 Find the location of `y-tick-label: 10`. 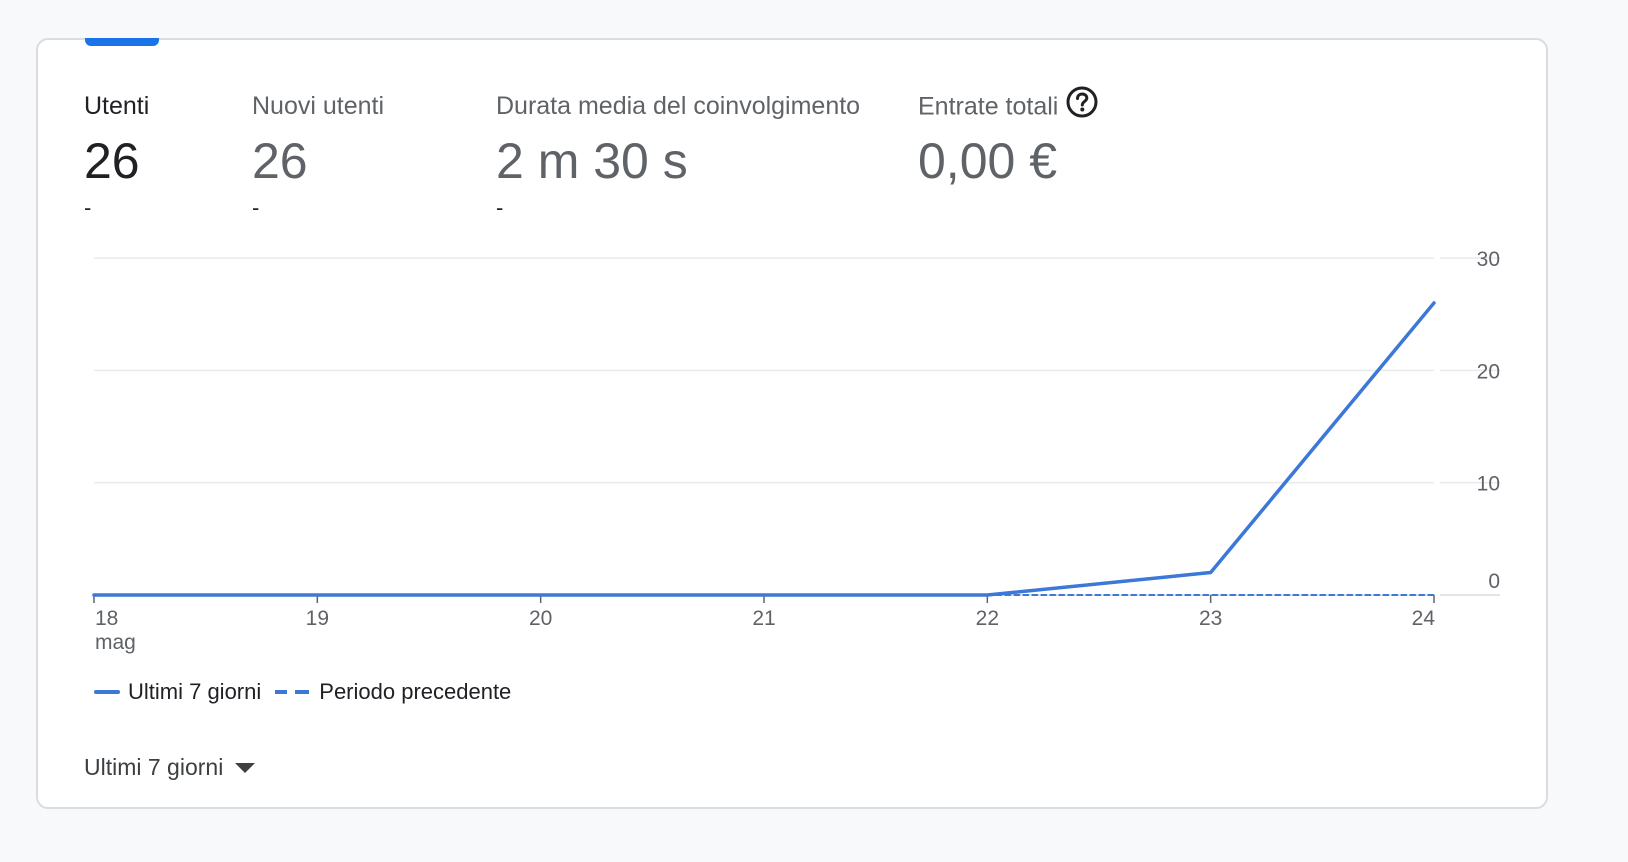

y-tick-label: 10 is located at coordinates (1488, 484).